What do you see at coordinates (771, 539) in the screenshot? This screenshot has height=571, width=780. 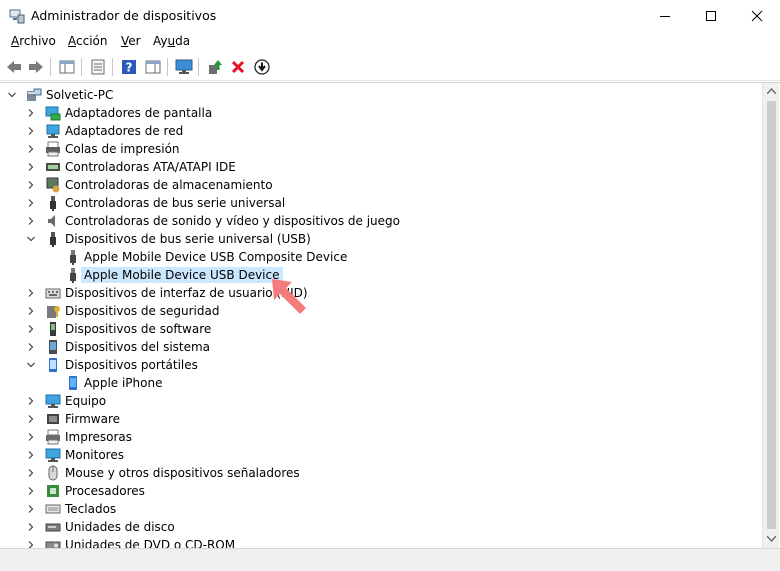 I see `scroll-down-icon` at bounding box center [771, 539].